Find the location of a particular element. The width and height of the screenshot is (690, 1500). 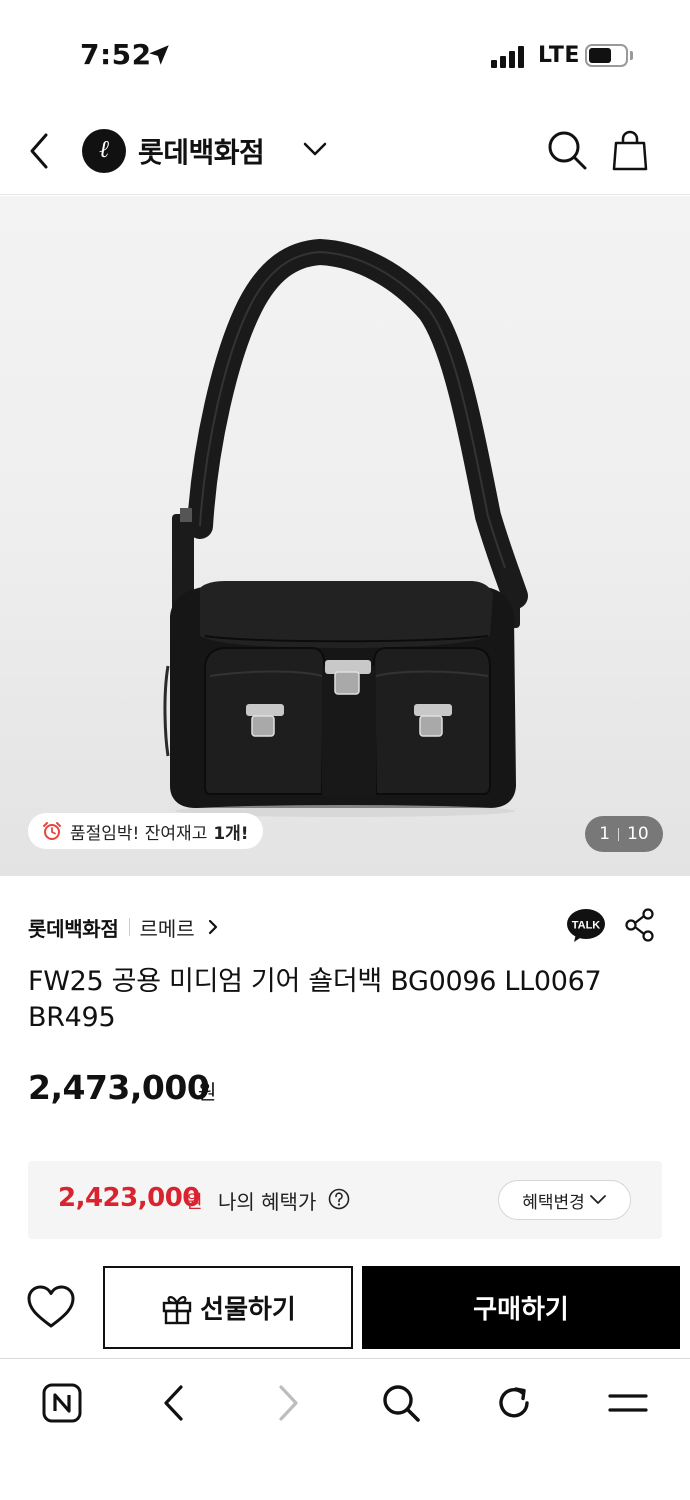

product-price: 2,473,000 is located at coordinates (119, 1087).